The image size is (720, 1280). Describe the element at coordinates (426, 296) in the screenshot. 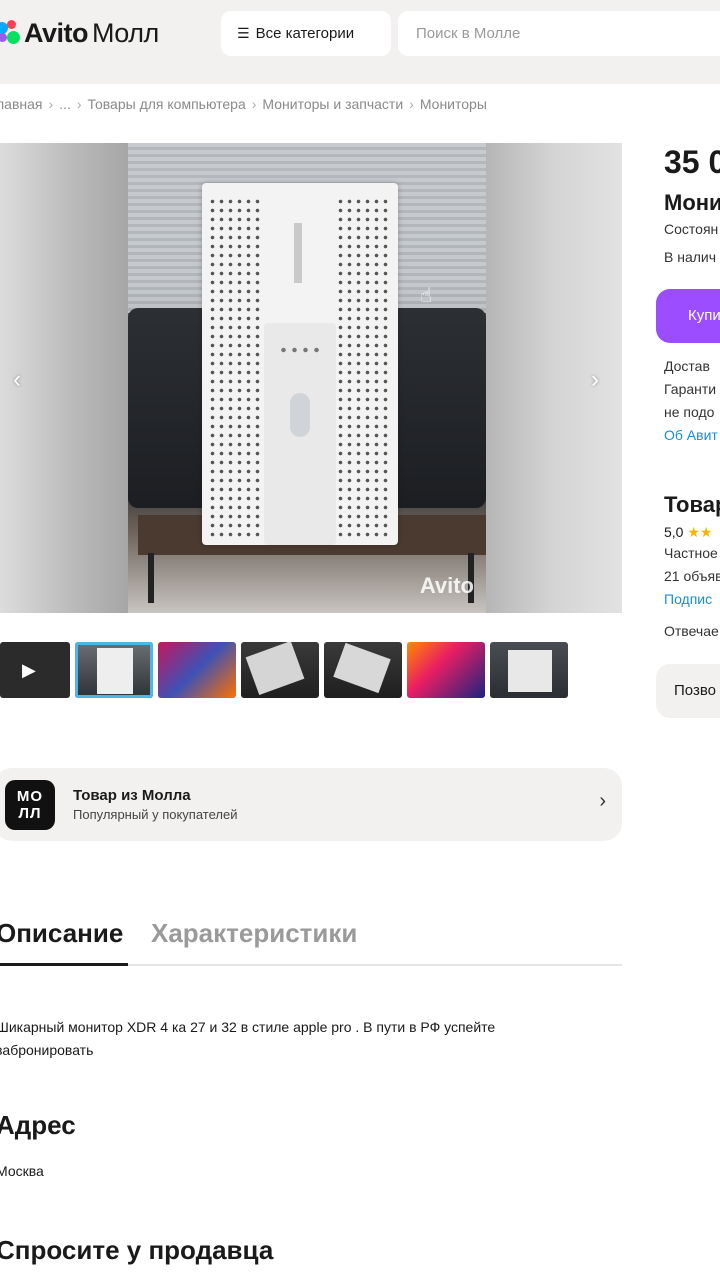

I see `hand-cursor-icon: ☝` at that location.